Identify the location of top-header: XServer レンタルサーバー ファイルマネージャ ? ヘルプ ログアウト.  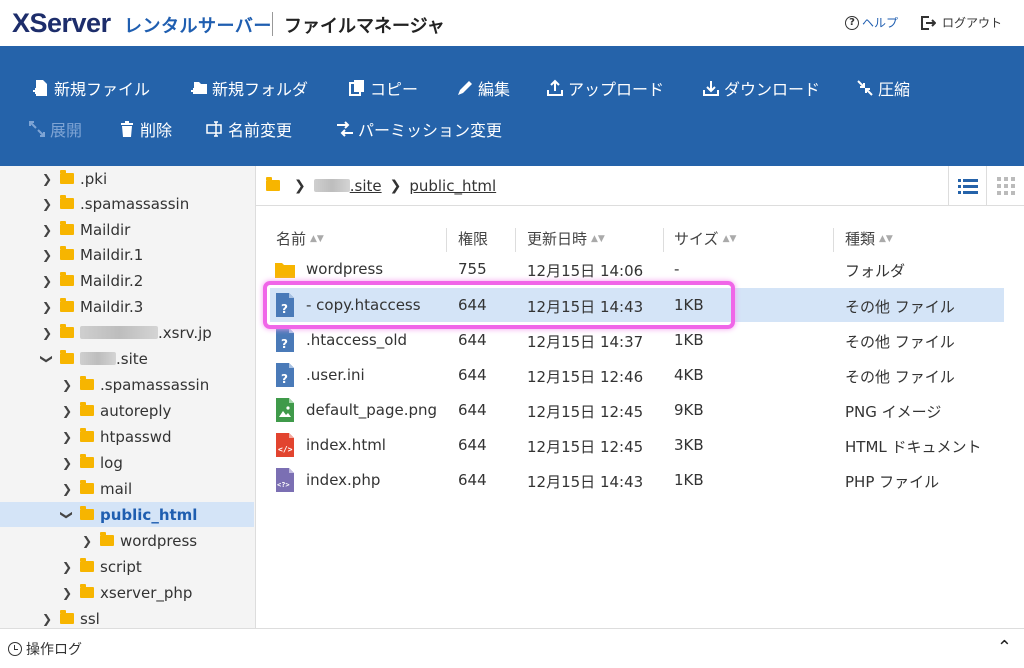
(512, 23).